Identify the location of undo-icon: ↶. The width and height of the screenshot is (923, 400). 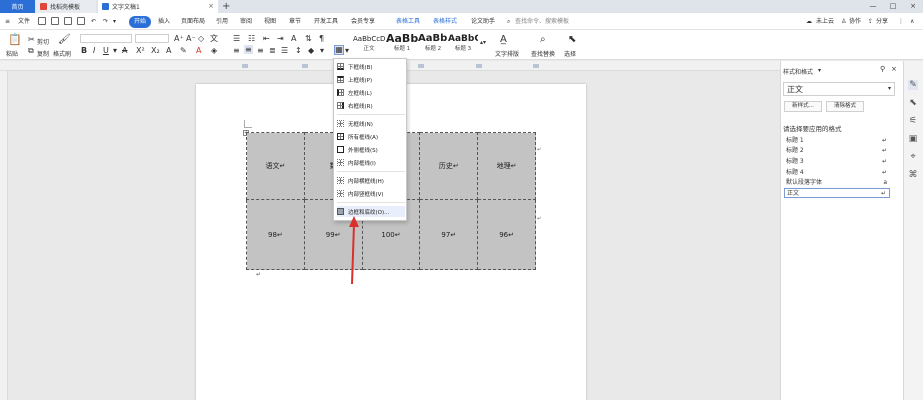
(93, 22).